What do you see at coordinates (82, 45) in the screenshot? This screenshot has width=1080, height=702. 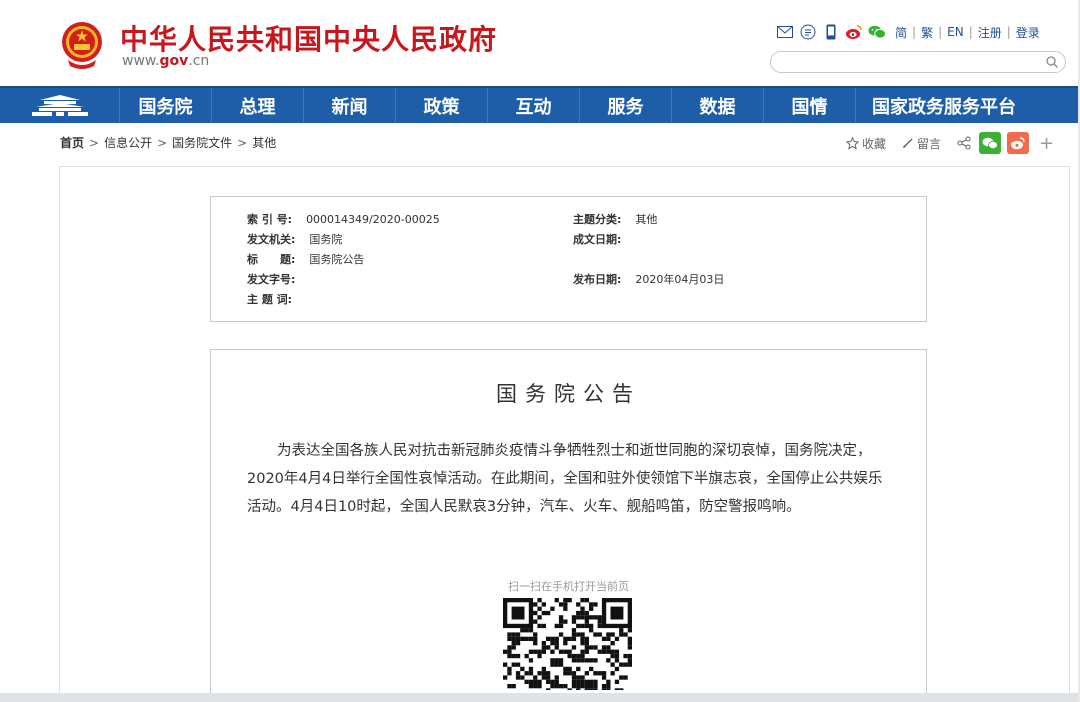 I see `national-emblem-logo` at bounding box center [82, 45].